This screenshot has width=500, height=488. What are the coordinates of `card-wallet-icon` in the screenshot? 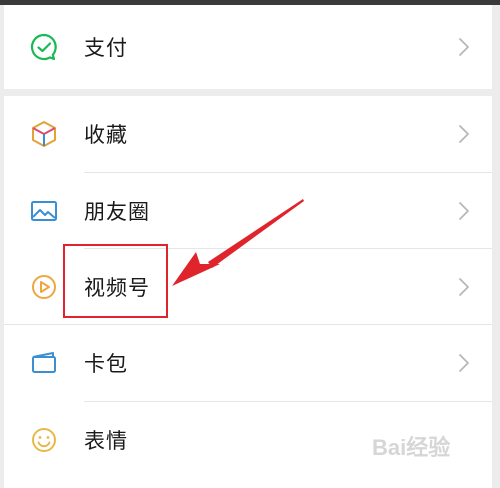 It's located at (44, 362).